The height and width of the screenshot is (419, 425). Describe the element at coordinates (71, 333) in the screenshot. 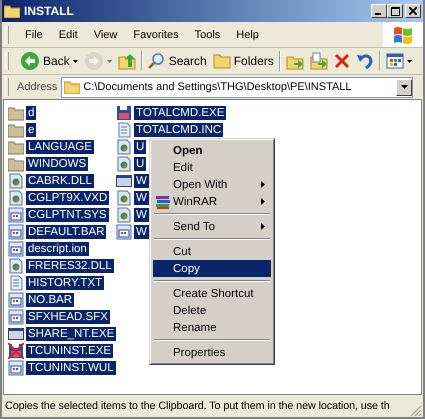

I see `file-name: SHARE_NT.EXE` at that location.